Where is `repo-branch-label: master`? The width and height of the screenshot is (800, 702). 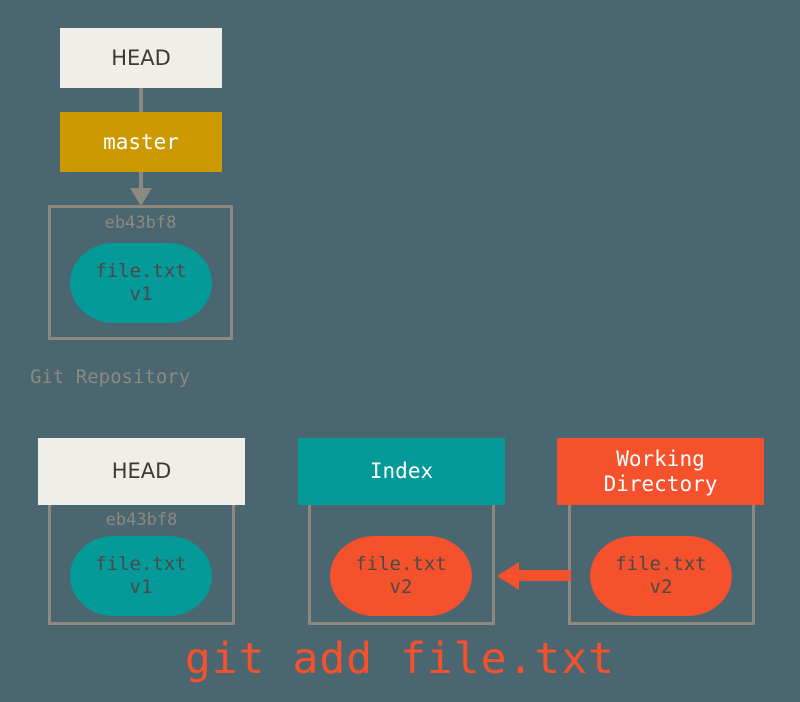 repo-branch-label: master is located at coordinates (141, 141).